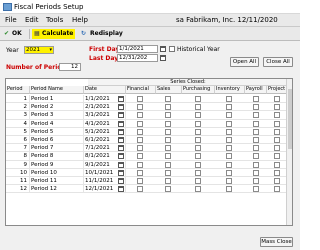  What do you see at coordinates (54, 20) in the screenshot?
I see `menu-tools: Tools` at bounding box center [54, 20].